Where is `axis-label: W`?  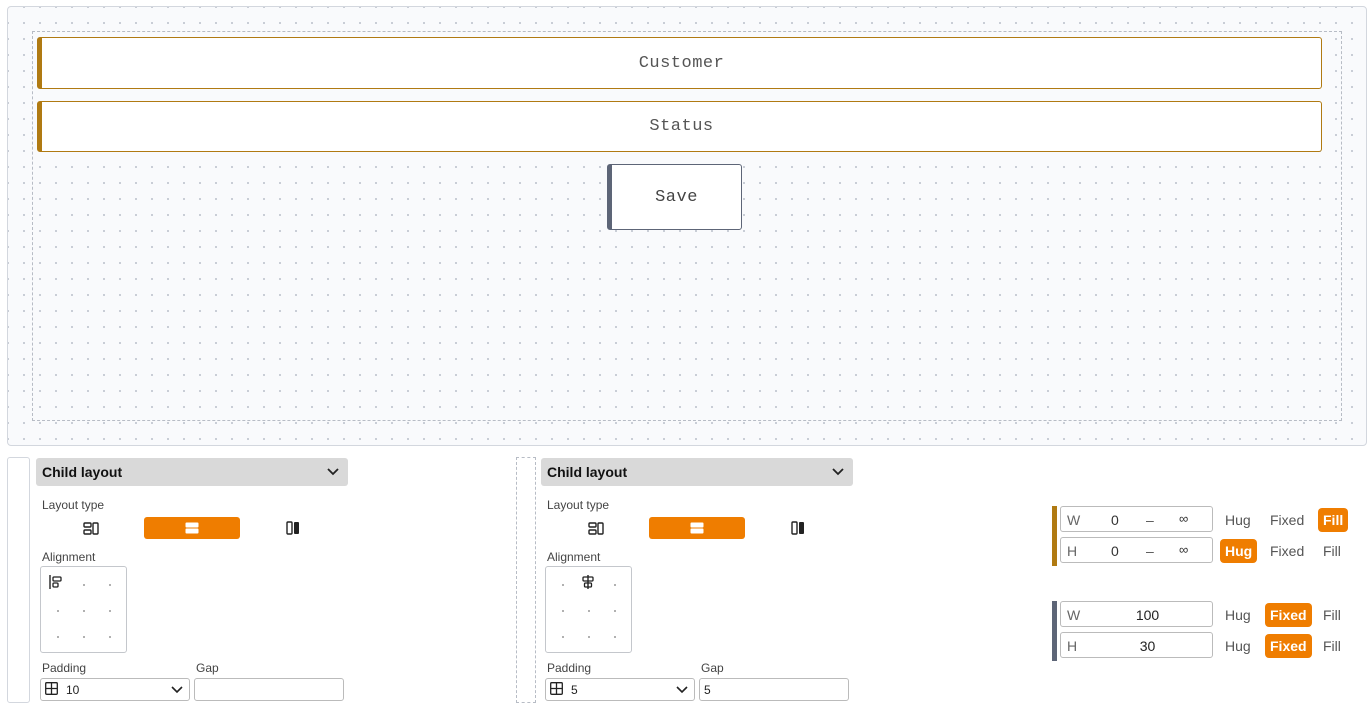 axis-label: W is located at coordinates (1074, 520).